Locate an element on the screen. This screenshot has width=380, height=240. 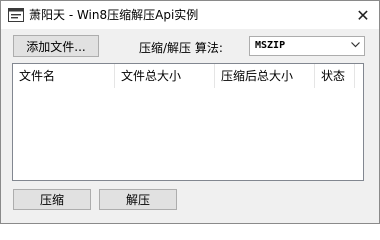
algorithm-label: 压缩/解压 算法: is located at coordinates (181, 48).